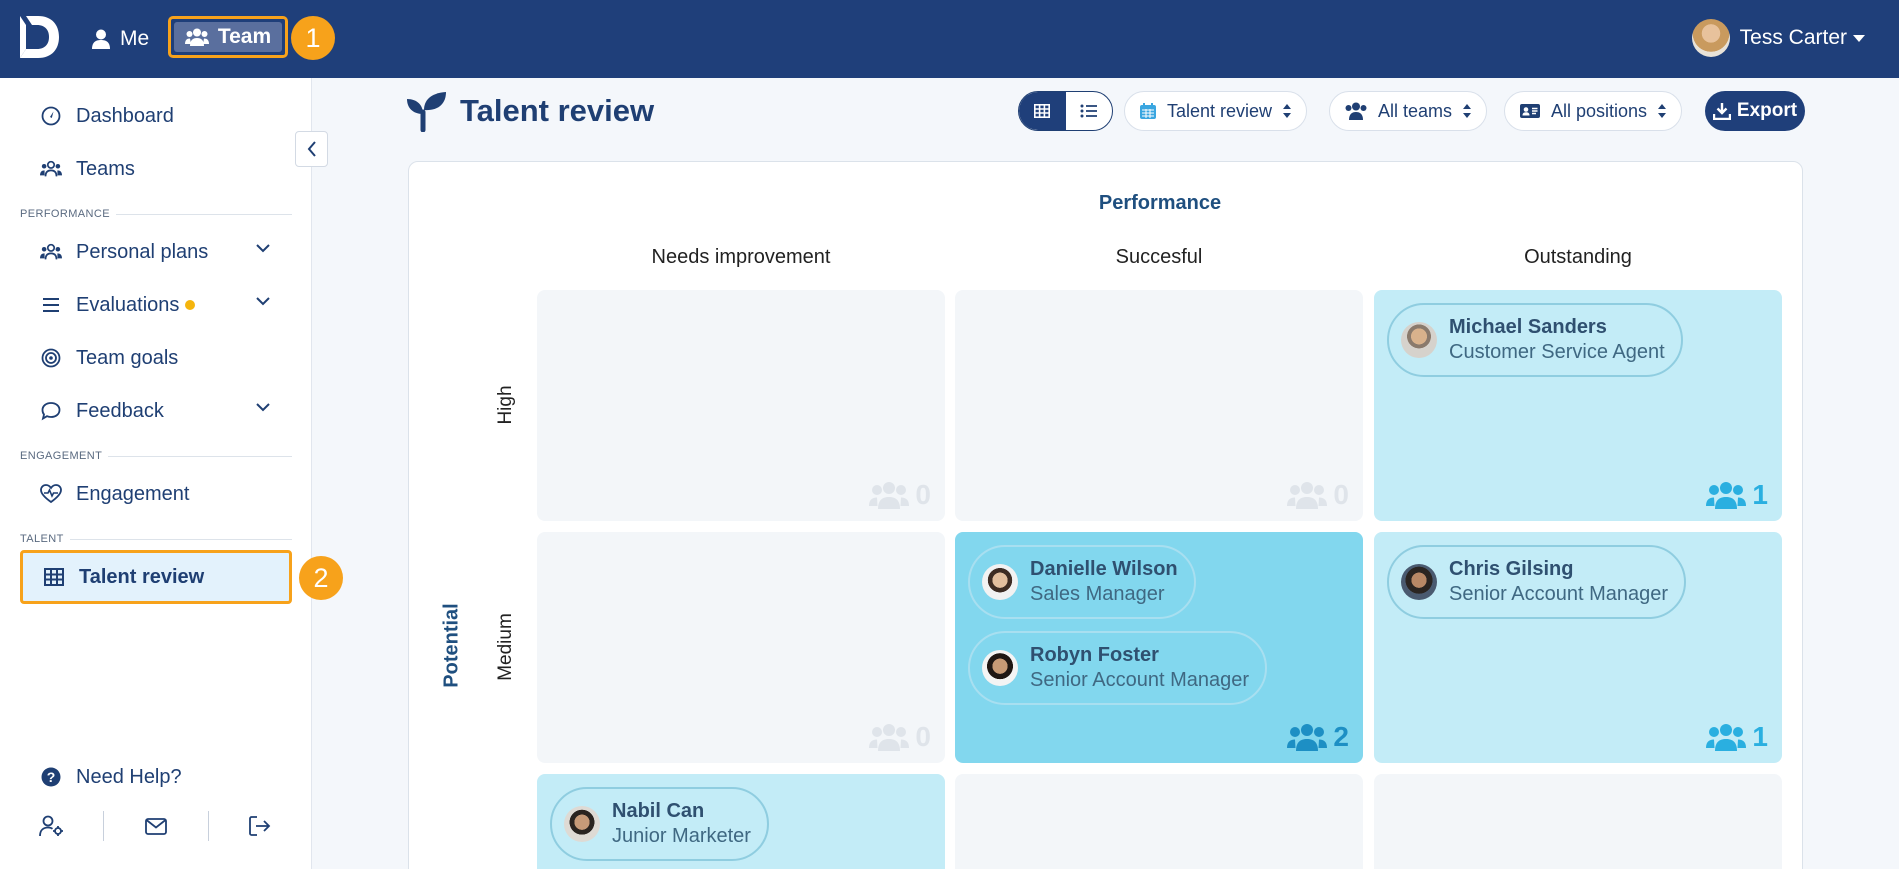 This screenshot has height=869, width=1899. What do you see at coordinates (156, 169) in the screenshot?
I see `sidebar-item-teams: Teams` at bounding box center [156, 169].